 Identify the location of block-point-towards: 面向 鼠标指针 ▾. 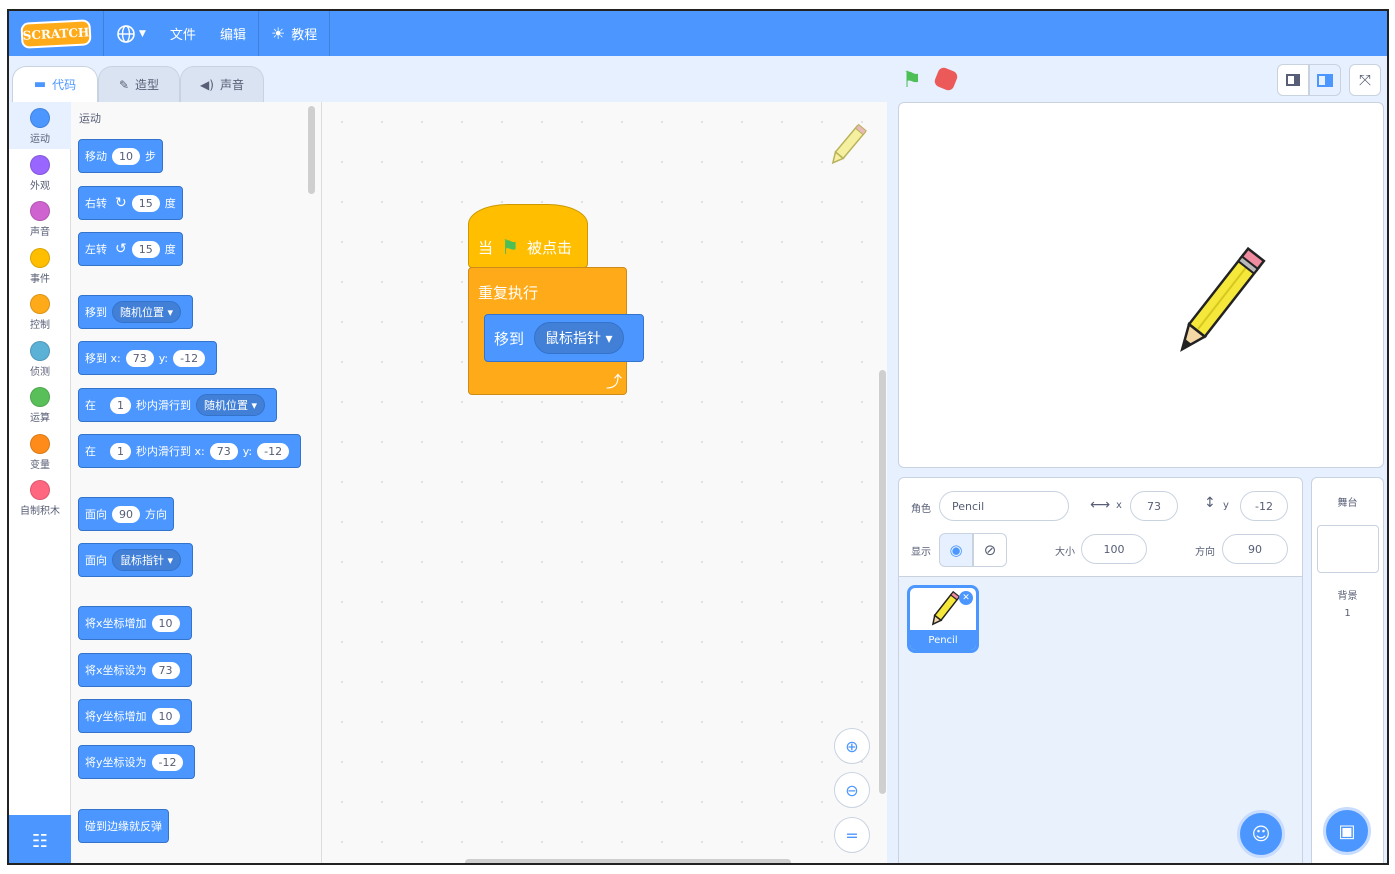
(136, 560).